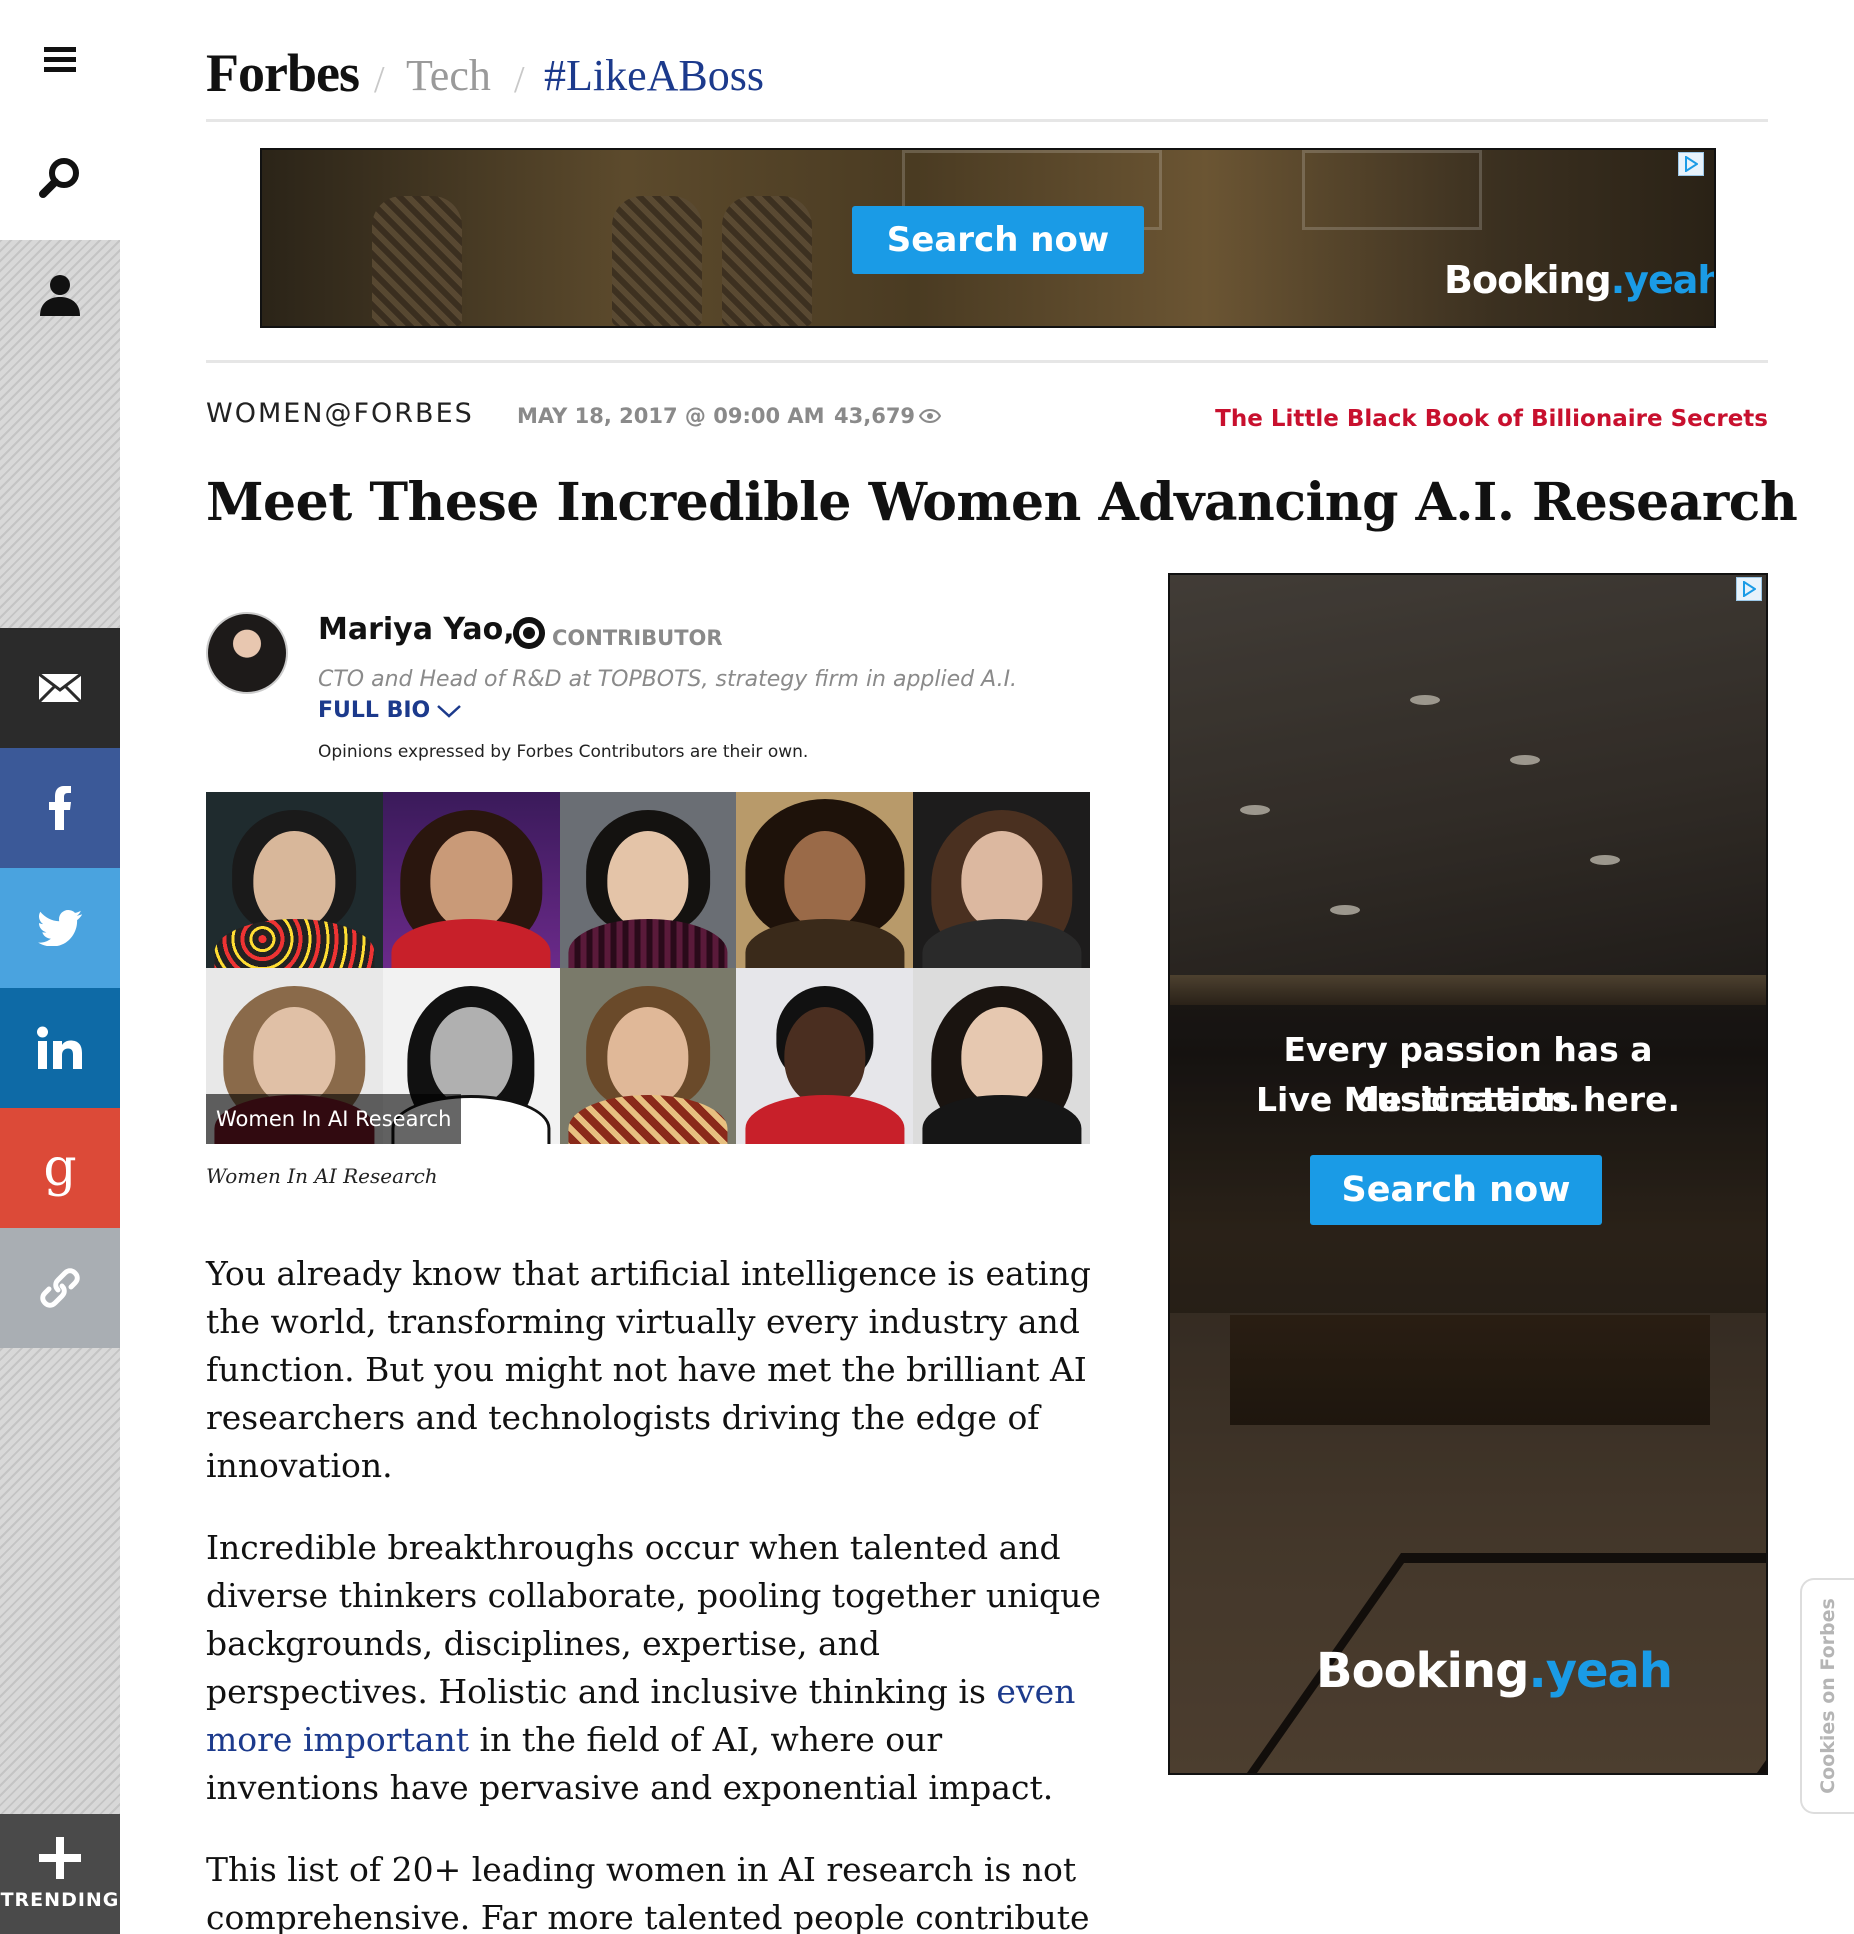  I want to click on profile-button, so click(60, 294).